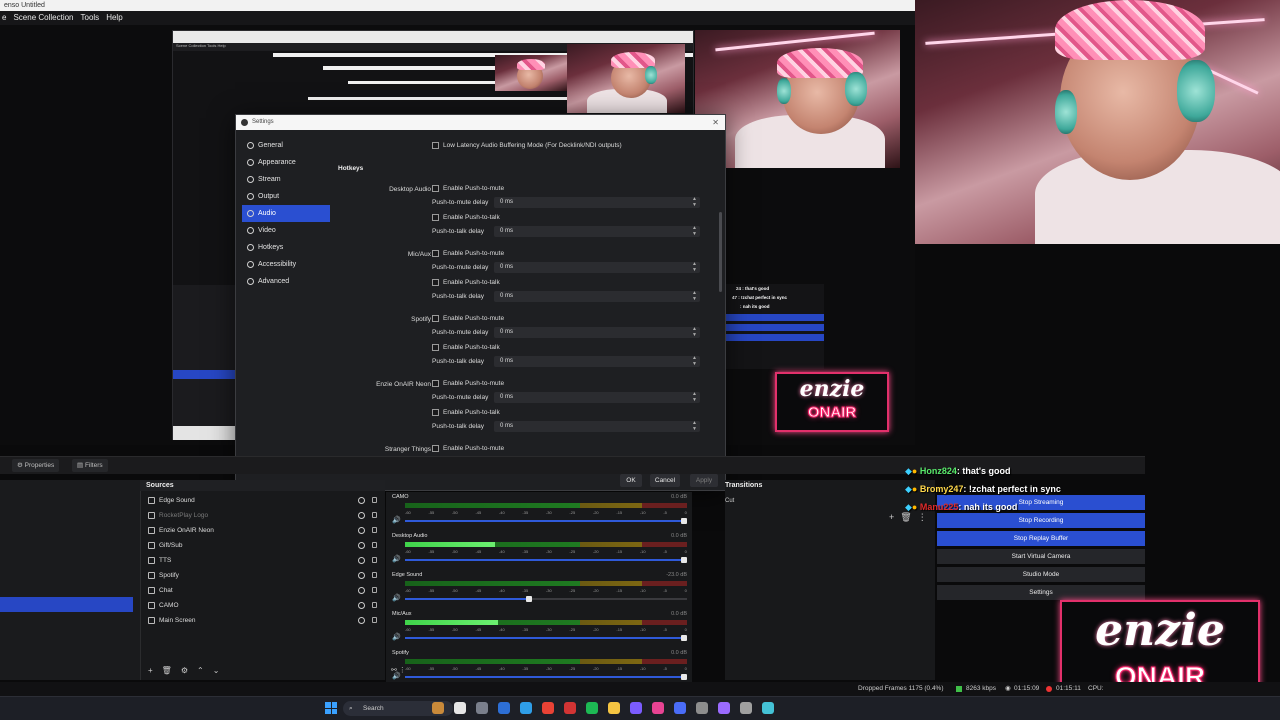 The width and height of the screenshot is (1280, 720). I want to click on settings-nav-general: General, so click(286, 145).